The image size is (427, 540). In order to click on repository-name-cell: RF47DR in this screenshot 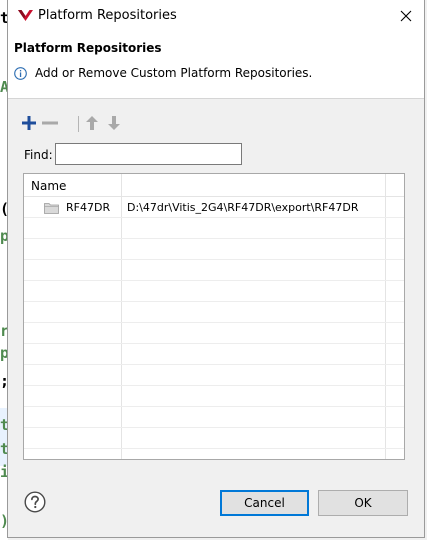, I will do `click(77, 207)`.